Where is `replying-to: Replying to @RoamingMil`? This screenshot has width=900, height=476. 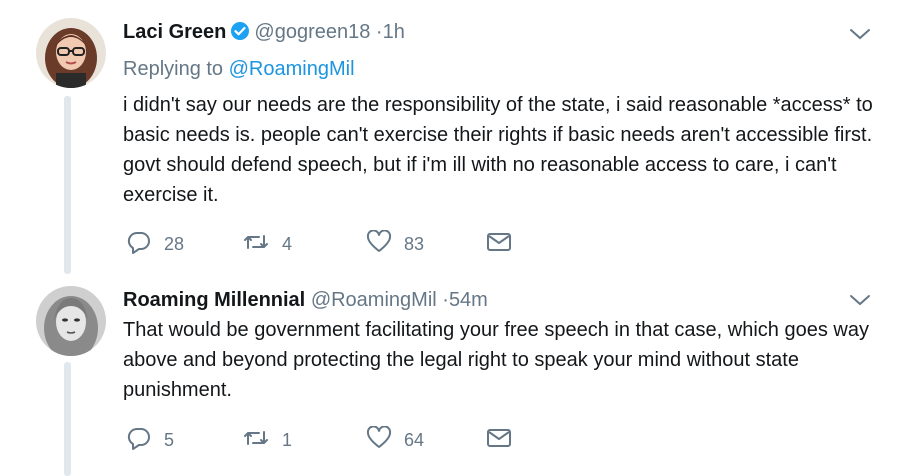
replying-to: Replying to @RoamingMil is located at coordinates (239, 69).